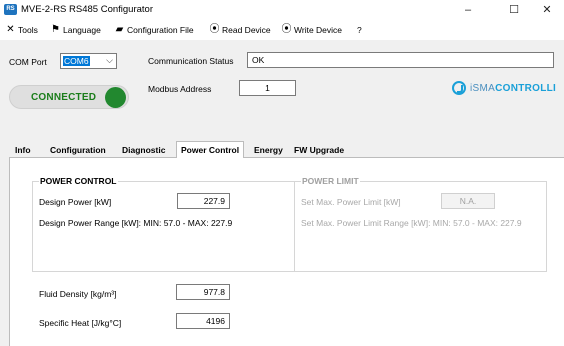 The width and height of the screenshot is (564, 346). What do you see at coordinates (10, 29) in the screenshot?
I see `tools-icon: ✕` at bounding box center [10, 29].